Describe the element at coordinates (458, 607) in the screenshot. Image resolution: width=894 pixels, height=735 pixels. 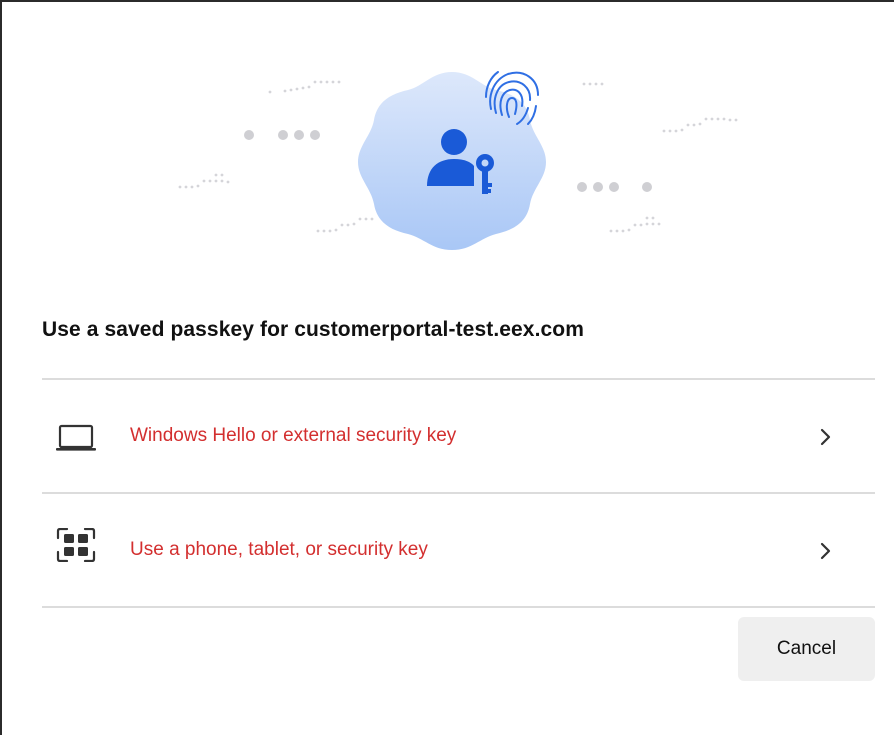
I see `divider` at that location.